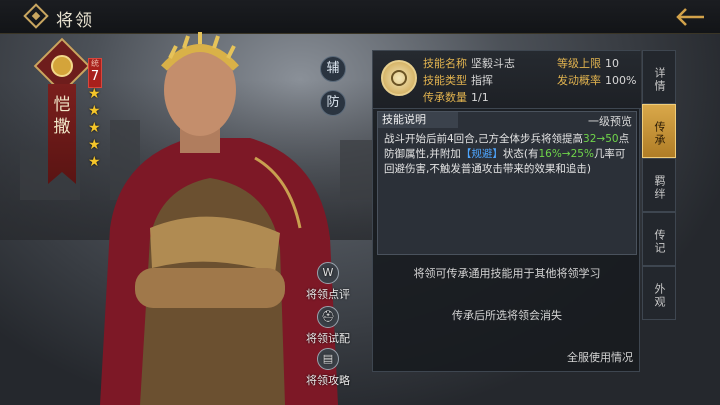 This screenshot has width=720, height=405. I want to click on skill-description-tab: 技能说明, so click(418, 120).